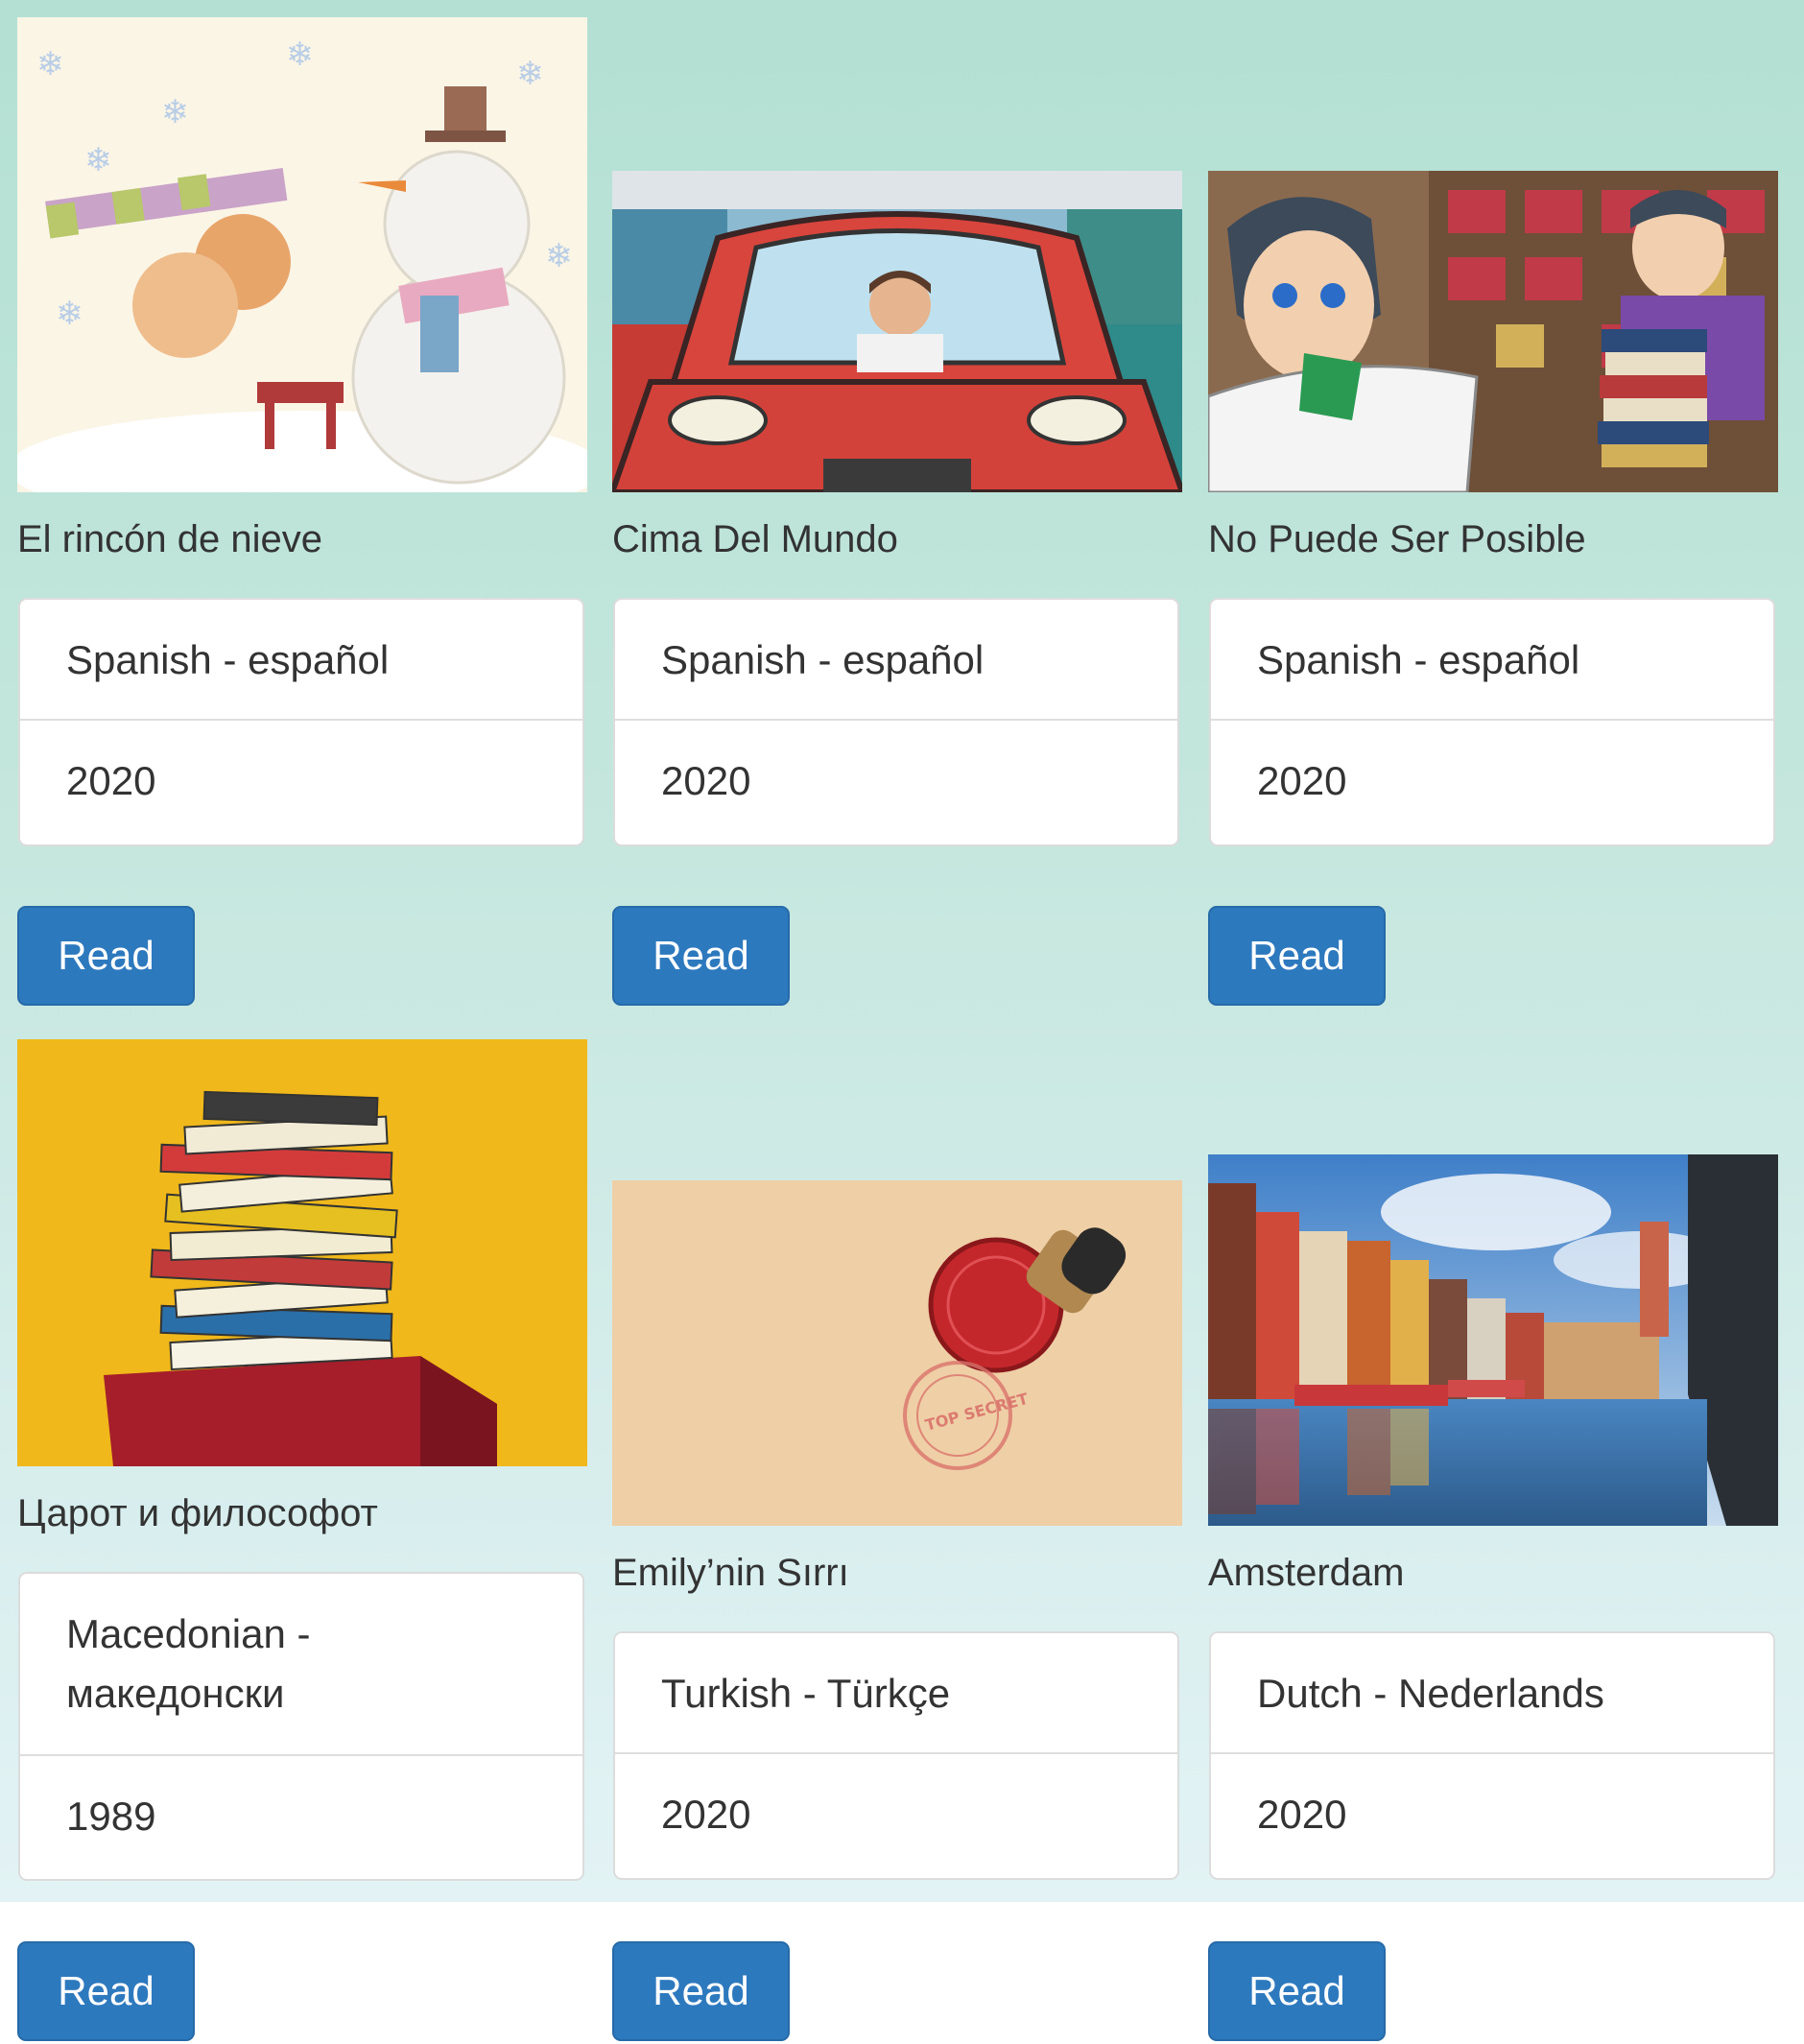  What do you see at coordinates (169, 539) in the screenshot?
I see `book-title: El rincón de nieve` at bounding box center [169, 539].